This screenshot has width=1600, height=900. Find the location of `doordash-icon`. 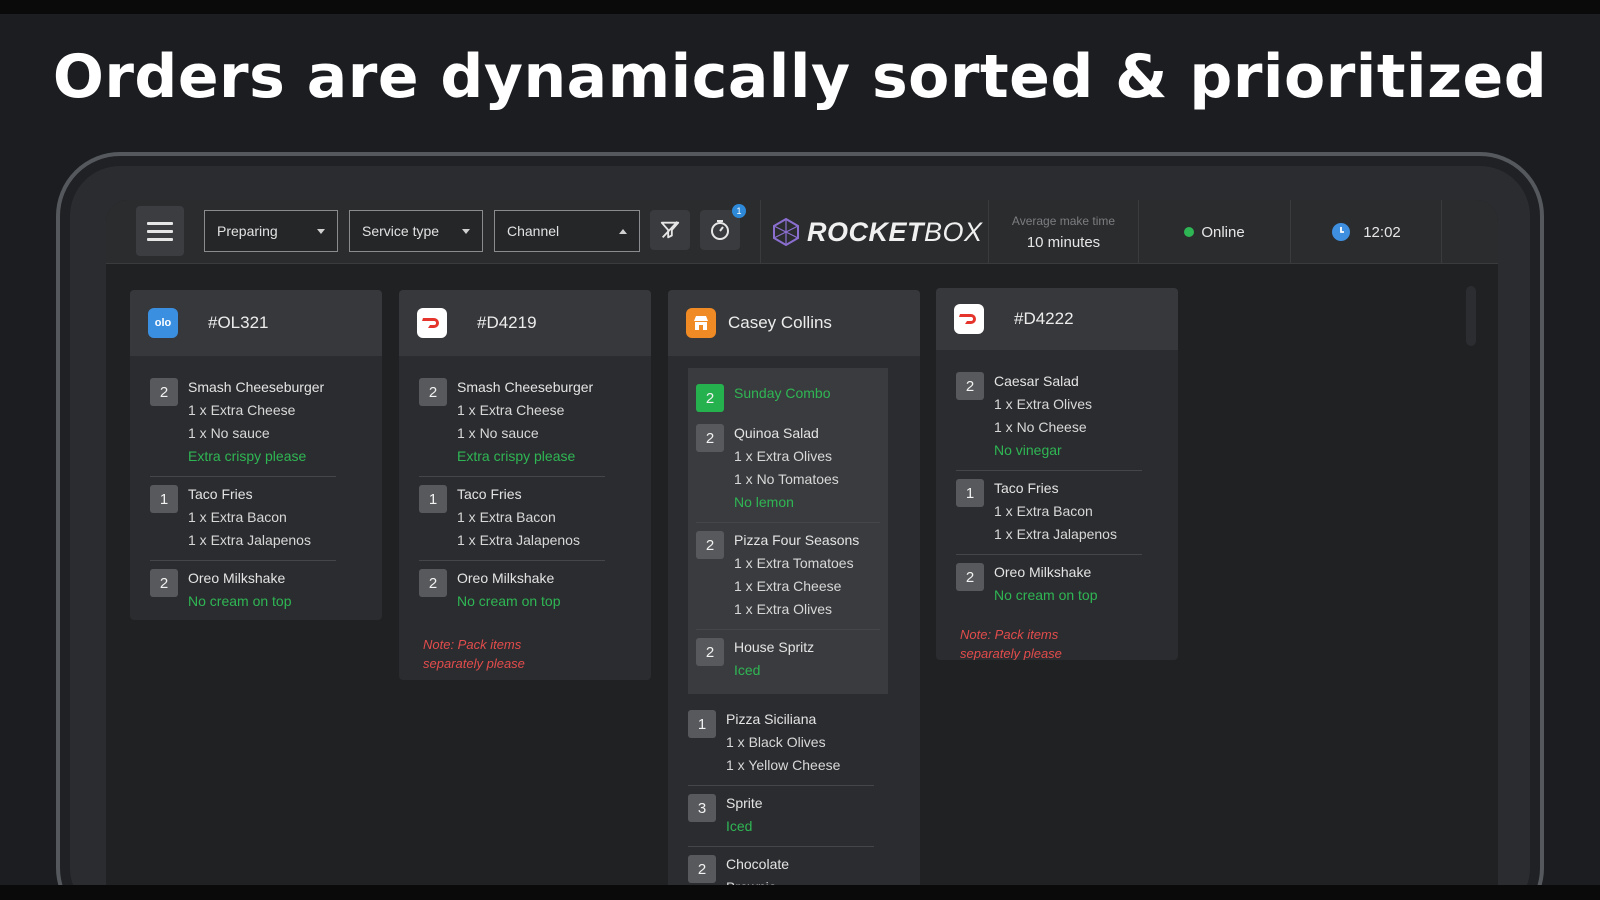

doordash-icon is located at coordinates (432, 323).